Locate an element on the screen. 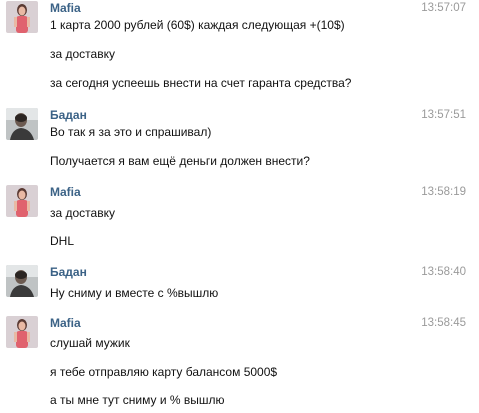 The height and width of the screenshot is (413, 479). message-time: 13:57:51 is located at coordinates (443, 115).